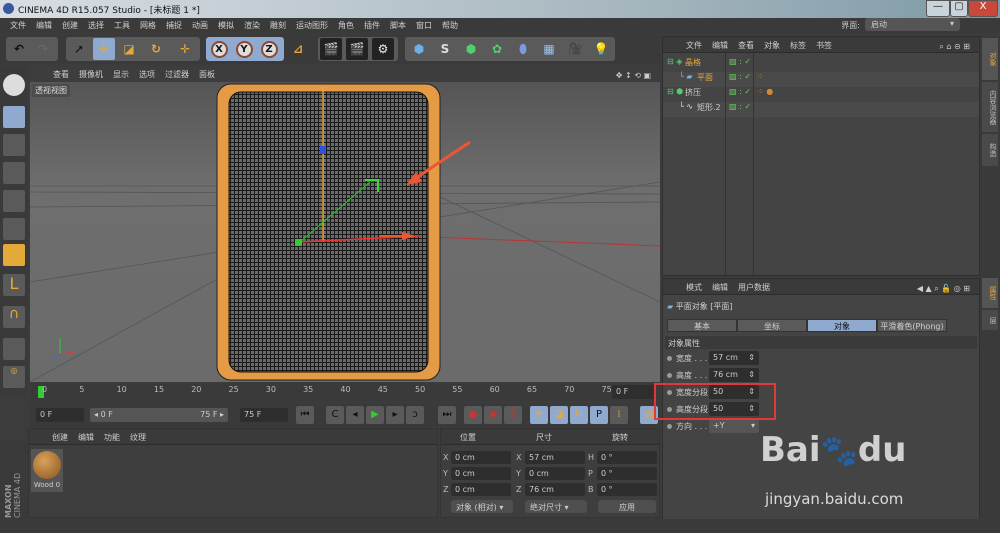  Describe the element at coordinates (200, 25) in the screenshot. I see `menu-animate: 动画` at that location.